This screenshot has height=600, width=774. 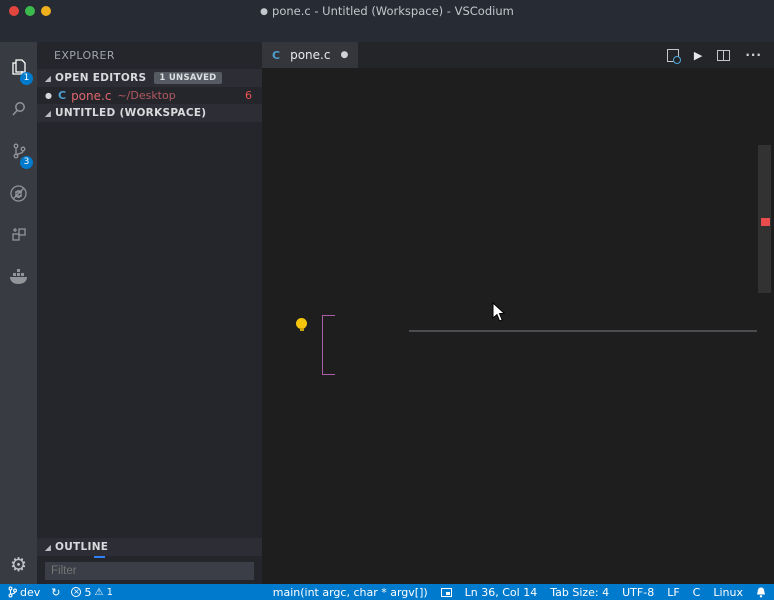 I want to click on more-actions-icon: ···, so click(x=753, y=55).